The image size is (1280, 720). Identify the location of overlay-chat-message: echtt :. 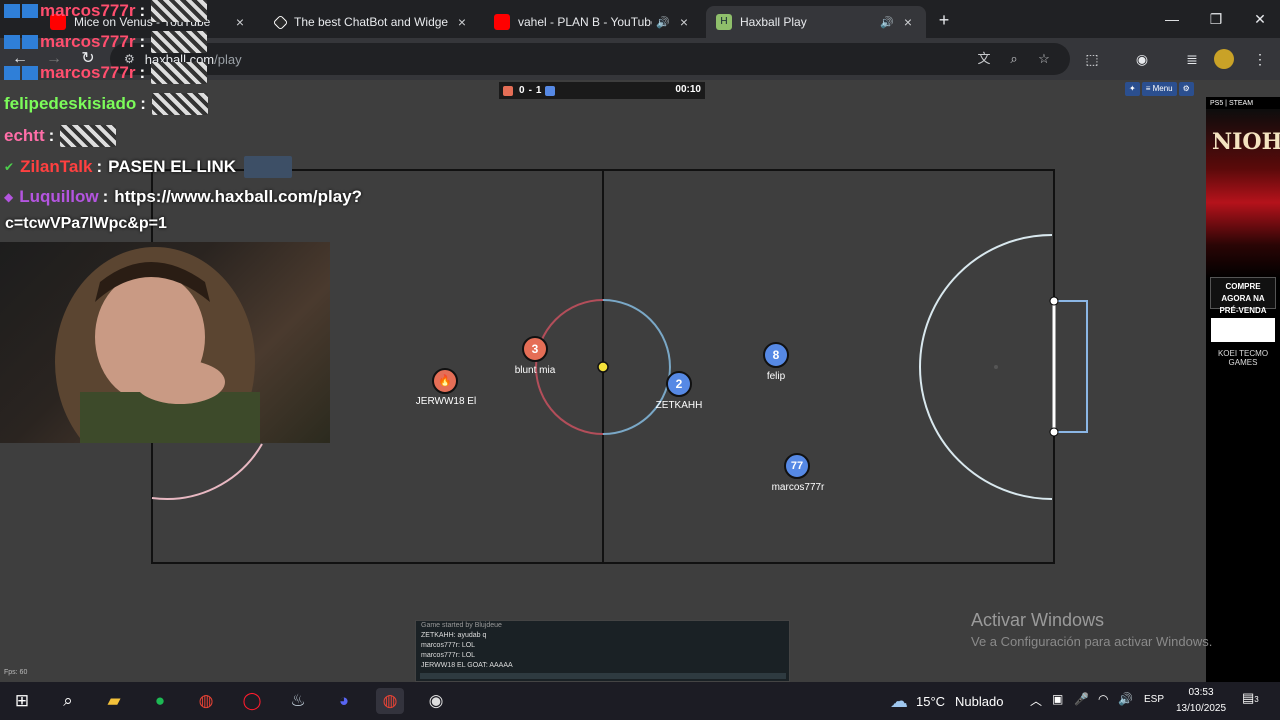
(60, 136).